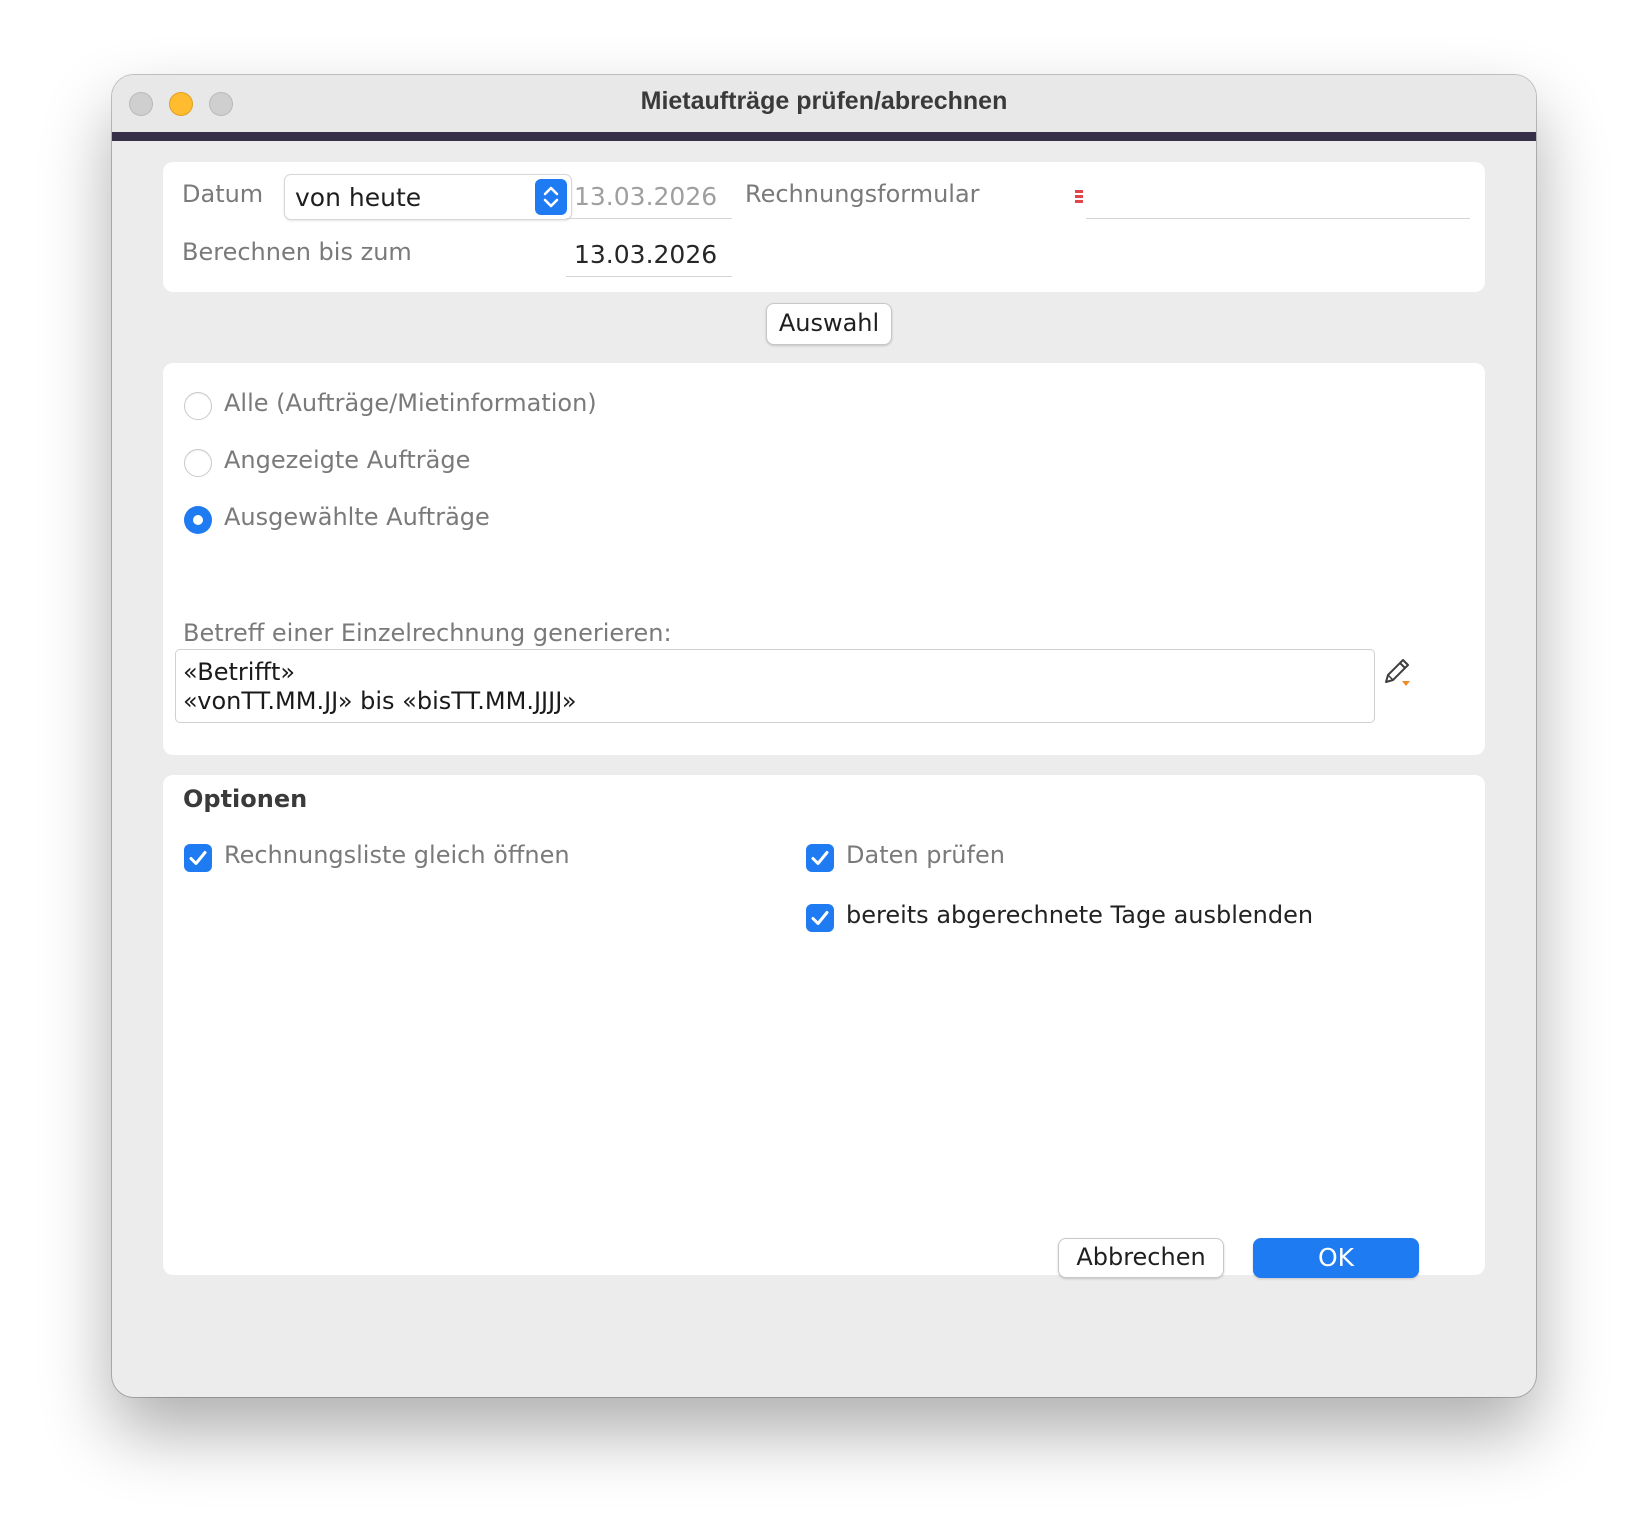 The width and height of the screenshot is (1644, 1540). I want to click on checkbox-label: bereits abgerechnete Tage ausblenden, so click(1080, 915).